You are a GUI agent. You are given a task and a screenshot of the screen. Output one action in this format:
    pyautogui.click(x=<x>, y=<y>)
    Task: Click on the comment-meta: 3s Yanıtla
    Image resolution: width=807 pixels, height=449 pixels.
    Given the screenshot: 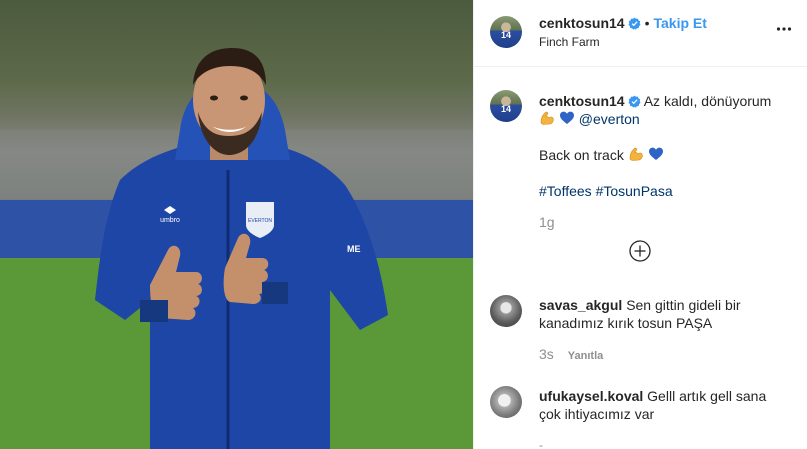 What is the action you would take?
    pyautogui.click(x=571, y=354)
    